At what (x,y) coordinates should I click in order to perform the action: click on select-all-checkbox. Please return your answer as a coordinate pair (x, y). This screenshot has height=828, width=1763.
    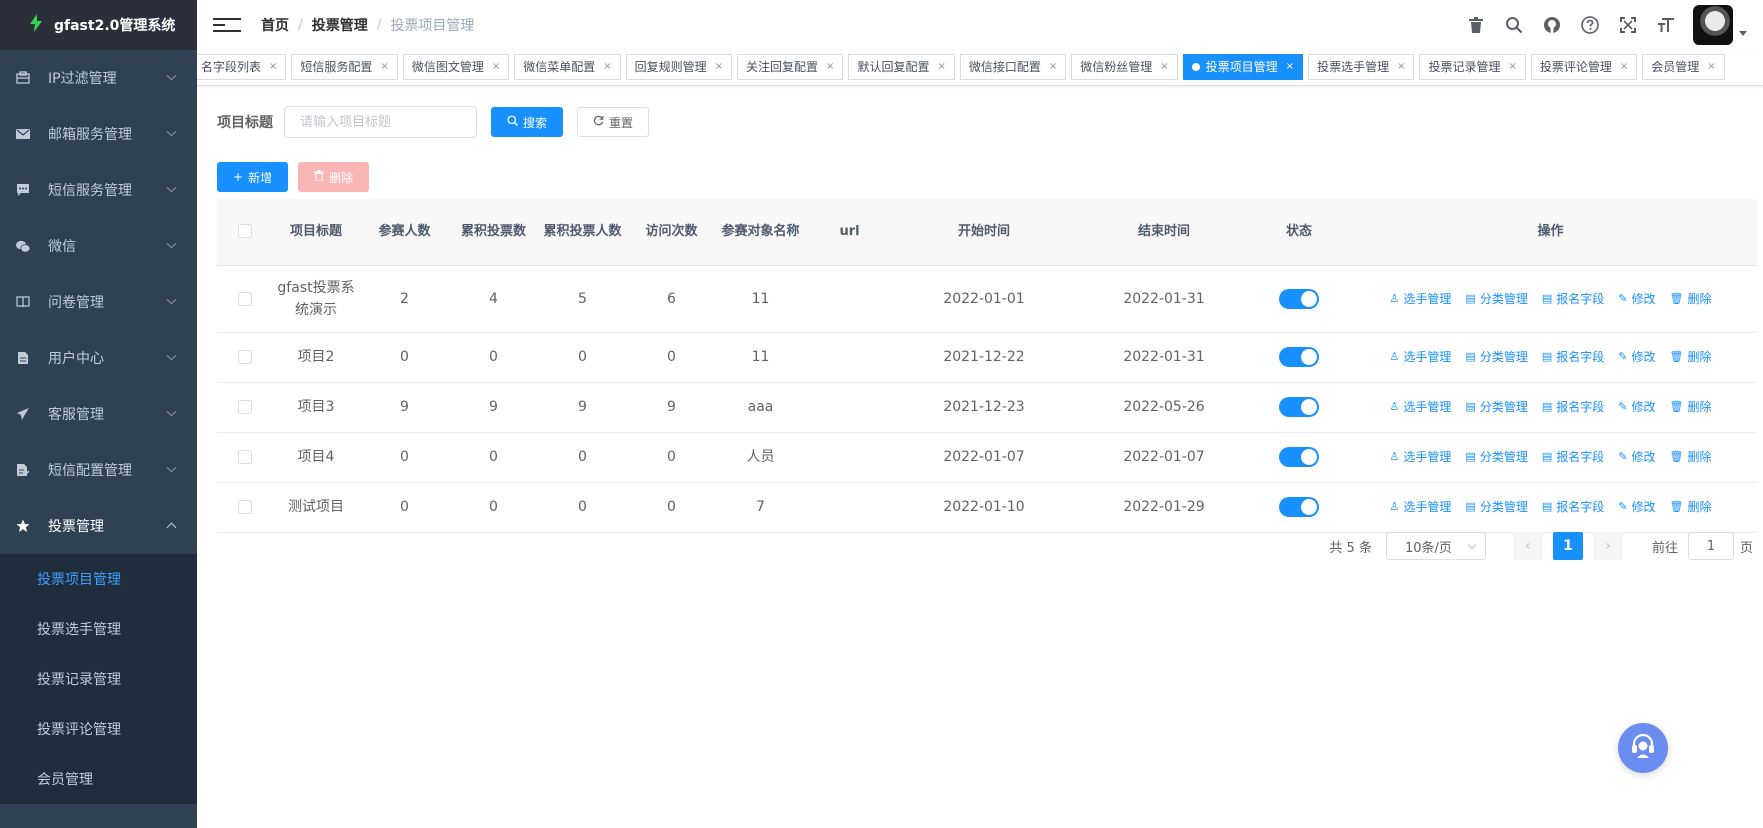
    Looking at the image, I should click on (244, 231).